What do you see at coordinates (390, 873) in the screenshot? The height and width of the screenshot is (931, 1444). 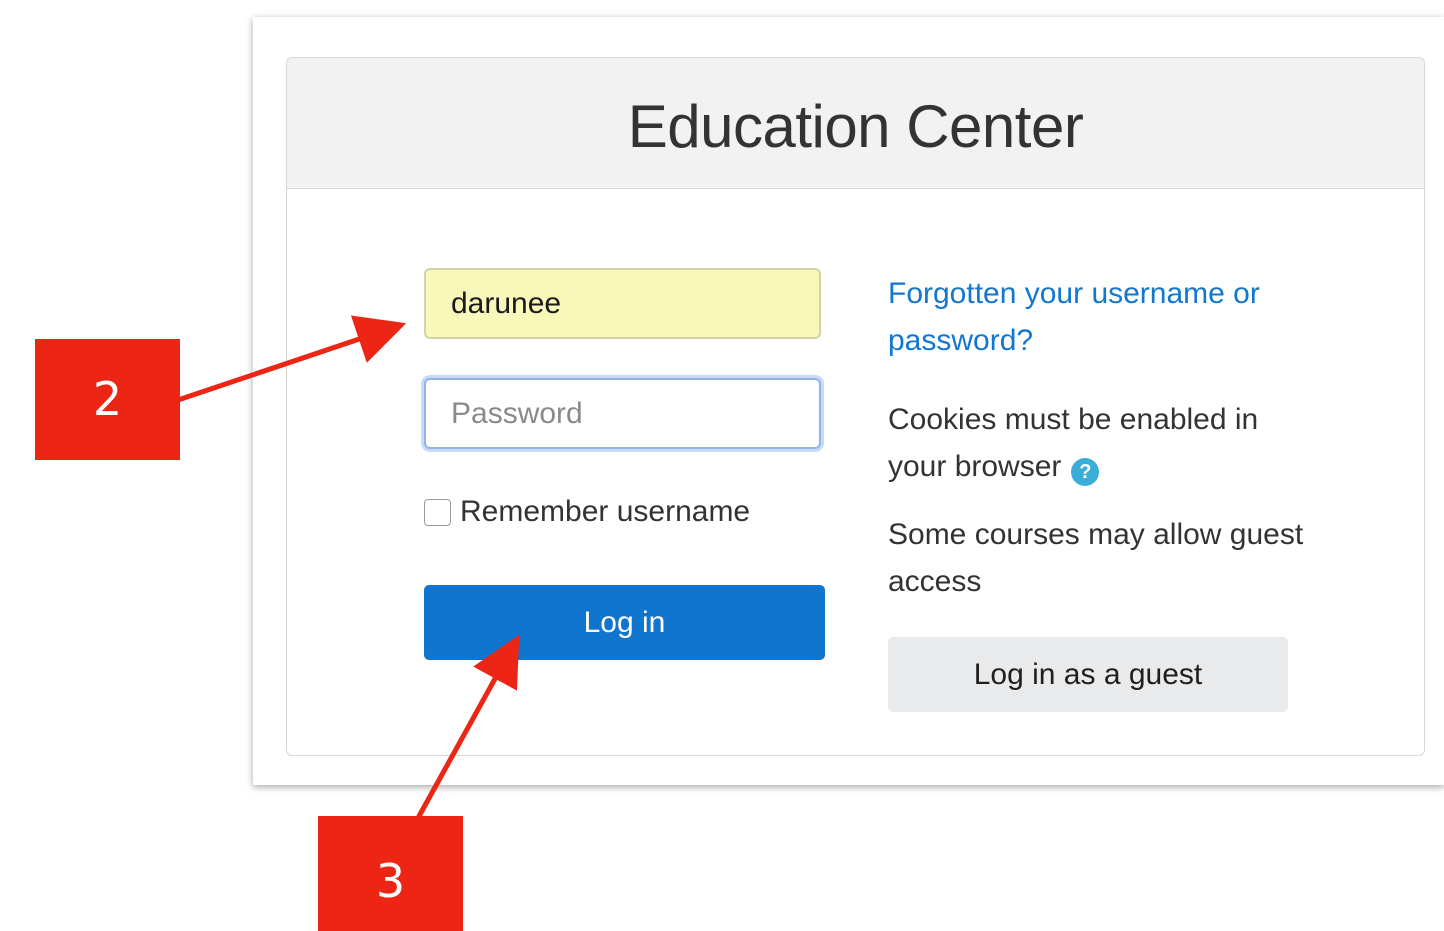 I see `annotation-step-3: 3` at bounding box center [390, 873].